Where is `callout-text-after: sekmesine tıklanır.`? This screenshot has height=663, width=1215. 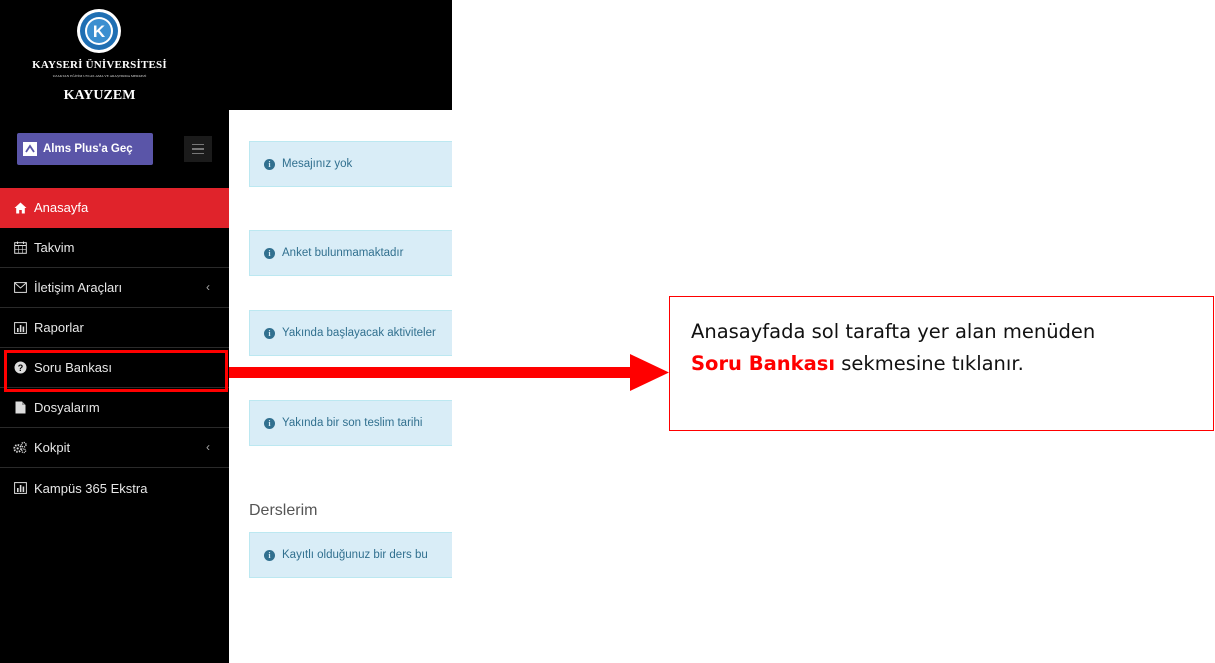
callout-text-after: sekmesine tıklanır. is located at coordinates (932, 363).